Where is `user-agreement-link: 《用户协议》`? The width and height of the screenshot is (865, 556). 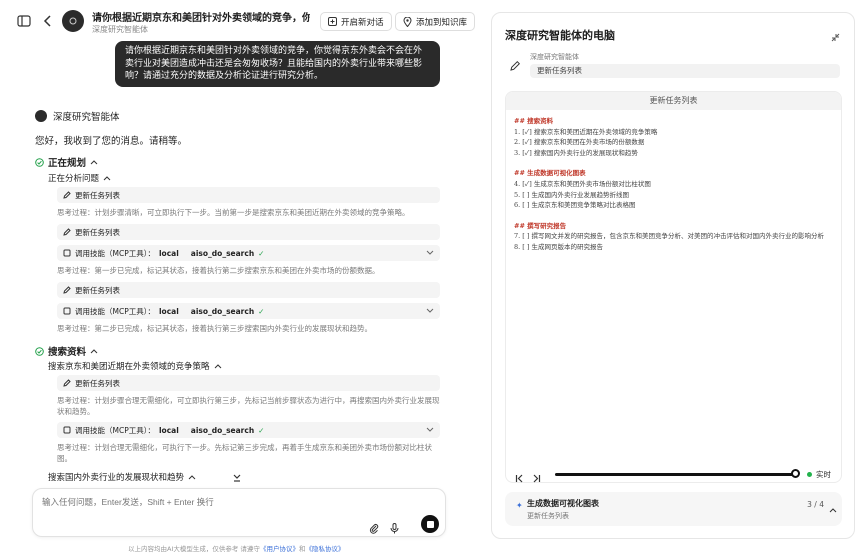 user-agreement-link: 《用户协议》 is located at coordinates (279, 549).